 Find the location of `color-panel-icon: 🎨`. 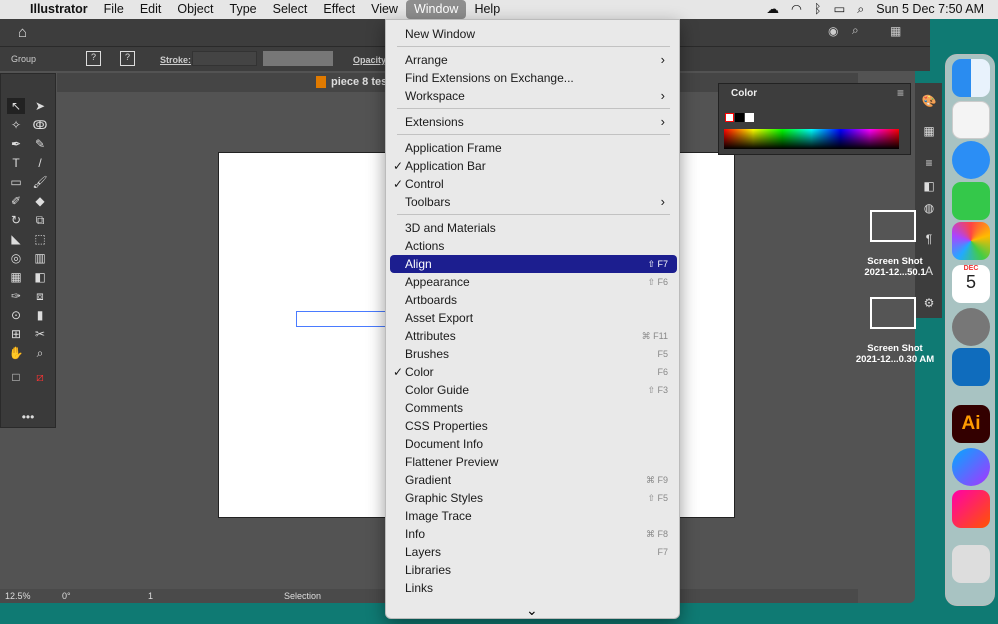

color-panel-icon: 🎨 is located at coordinates (929, 101).